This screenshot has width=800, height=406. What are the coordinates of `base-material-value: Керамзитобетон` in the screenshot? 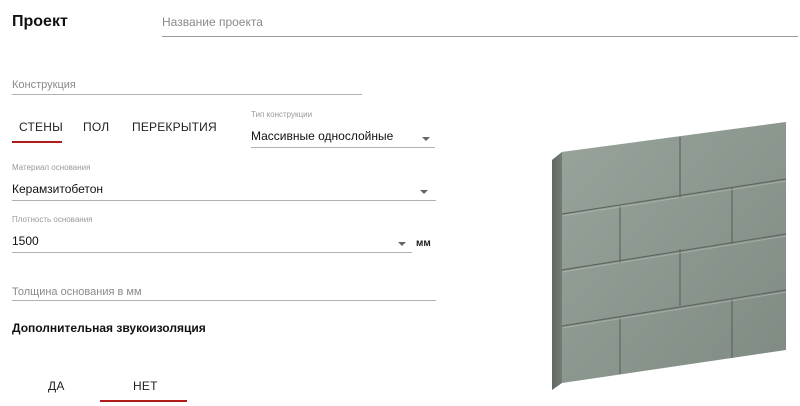 It's located at (58, 189).